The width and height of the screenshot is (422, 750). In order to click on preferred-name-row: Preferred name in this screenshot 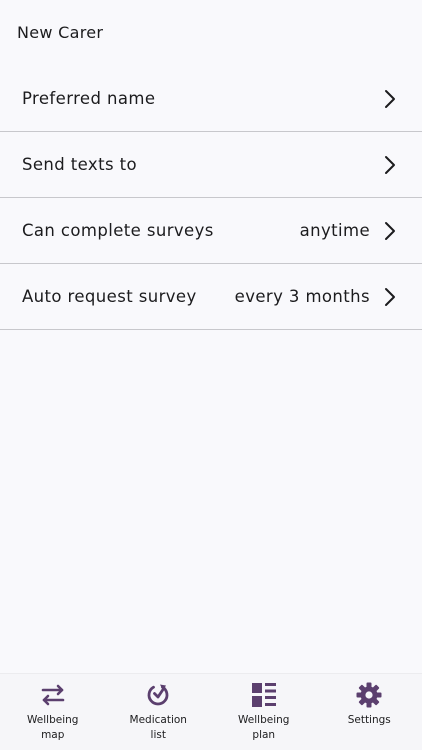, I will do `click(211, 99)`.